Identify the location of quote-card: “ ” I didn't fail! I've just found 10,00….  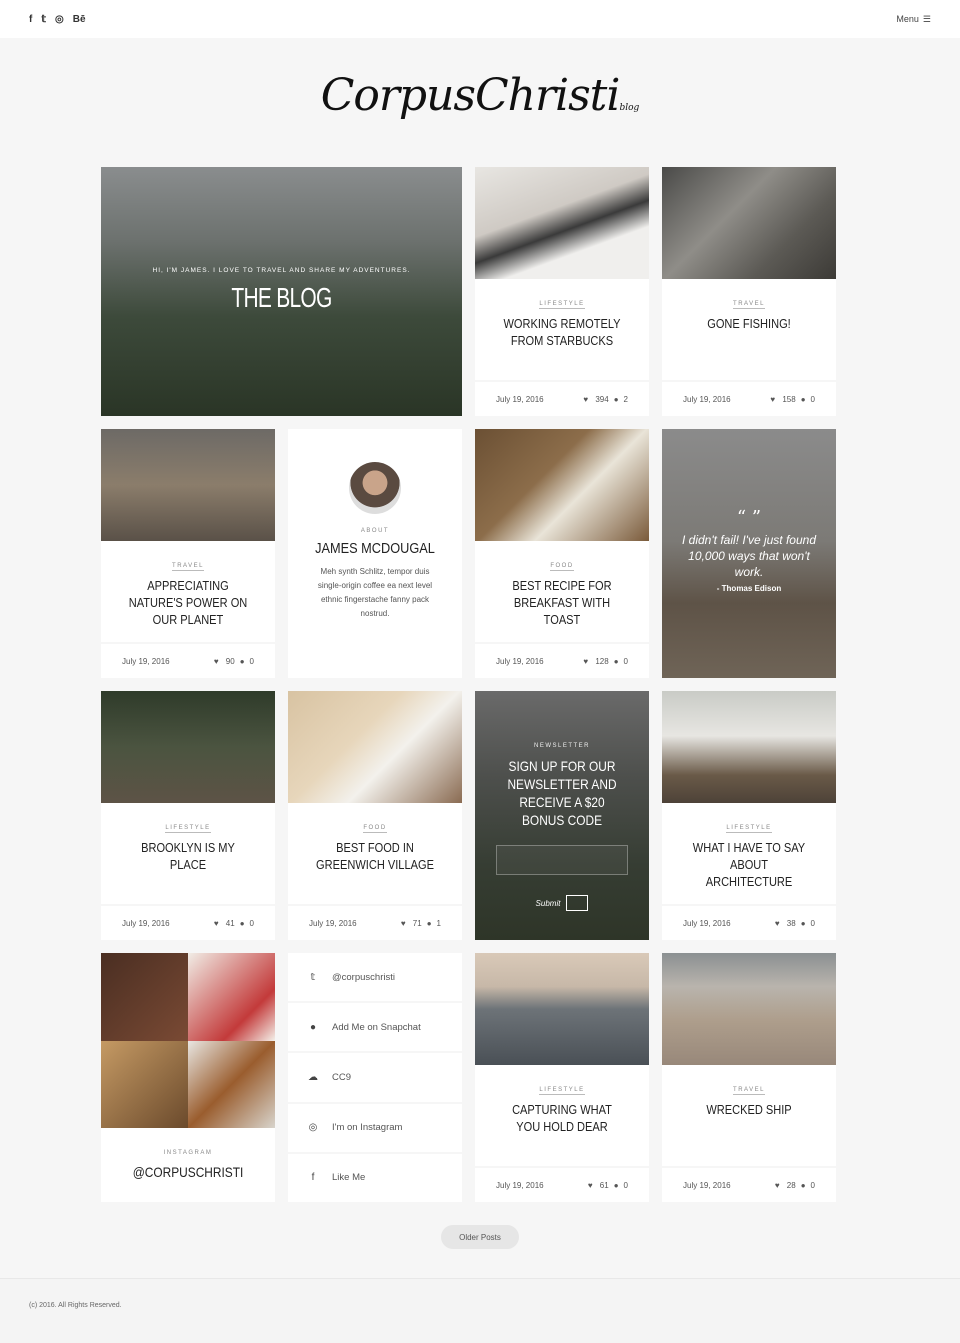
(749, 553).